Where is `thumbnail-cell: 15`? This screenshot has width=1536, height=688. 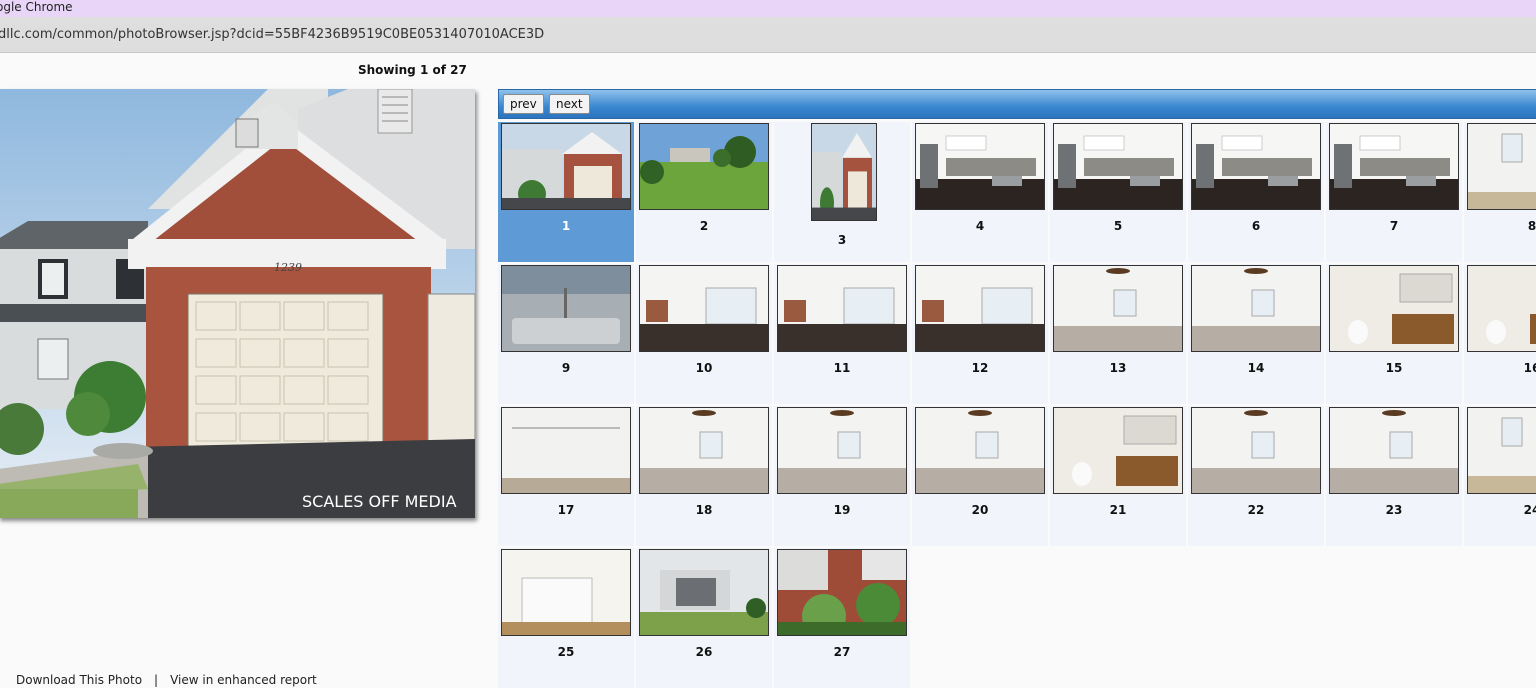 thumbnail-cell: 15 is located at coordinates (1394, 334).